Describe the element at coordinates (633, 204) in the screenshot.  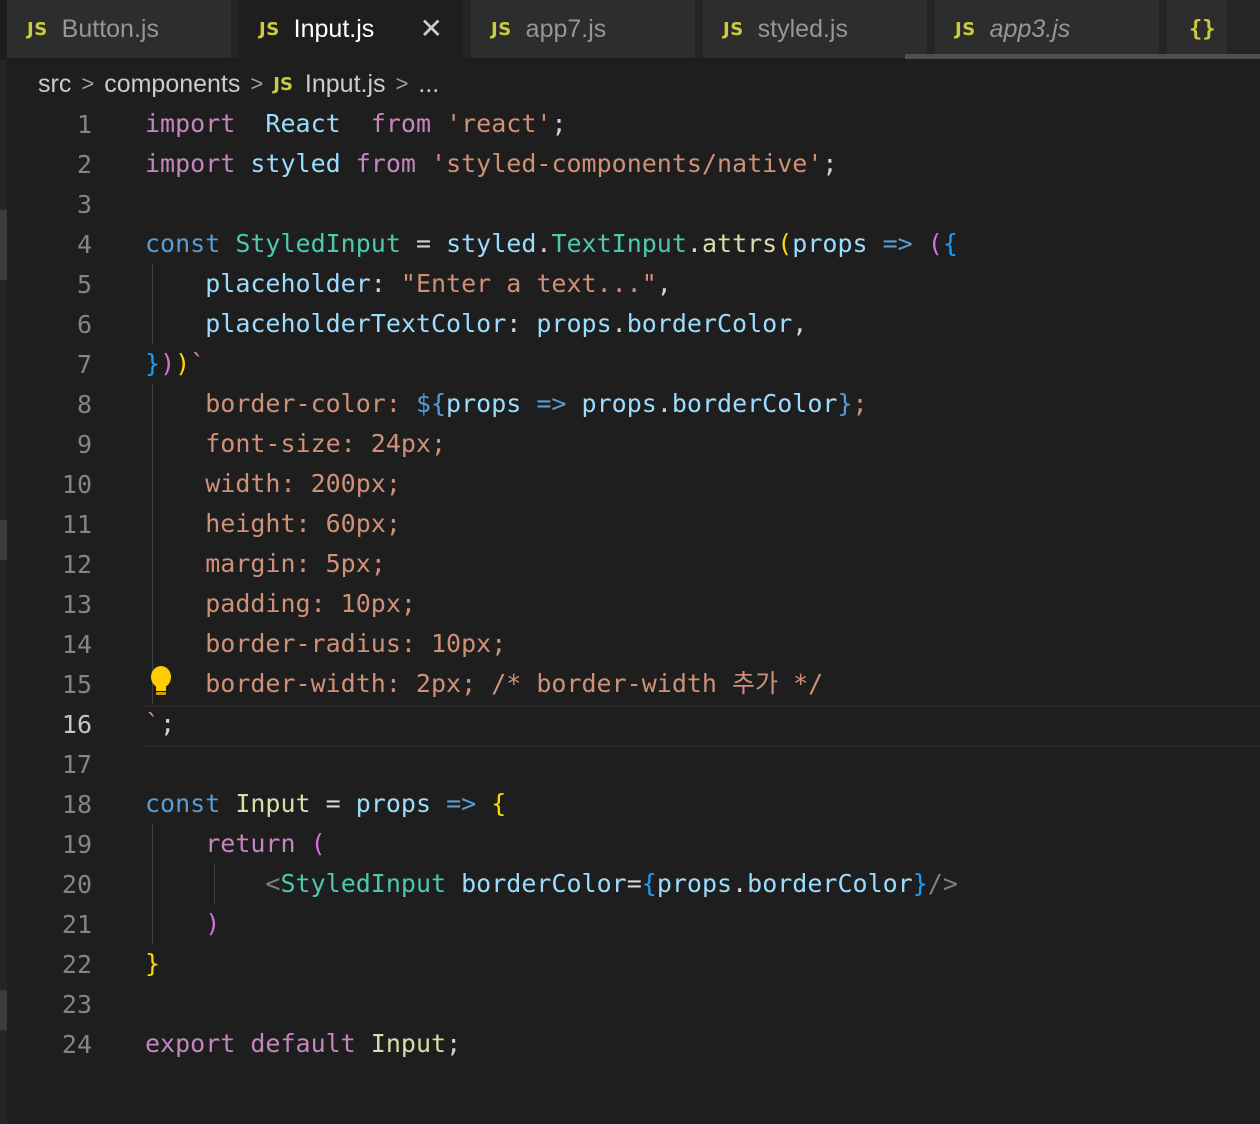
I see `code-line: 3` at that location.